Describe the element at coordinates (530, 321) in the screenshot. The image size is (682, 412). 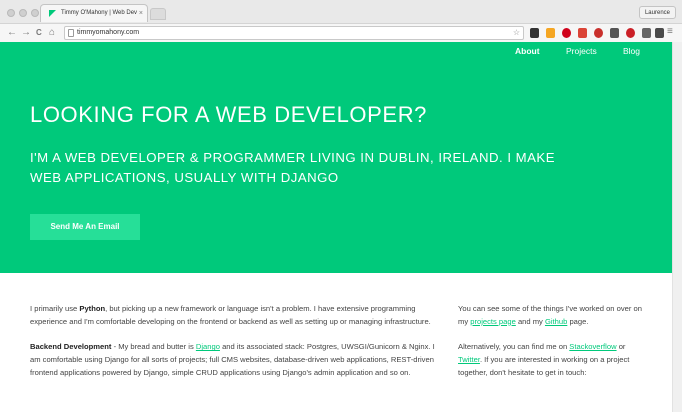
I see `projects-text-mid: and my` at that location.